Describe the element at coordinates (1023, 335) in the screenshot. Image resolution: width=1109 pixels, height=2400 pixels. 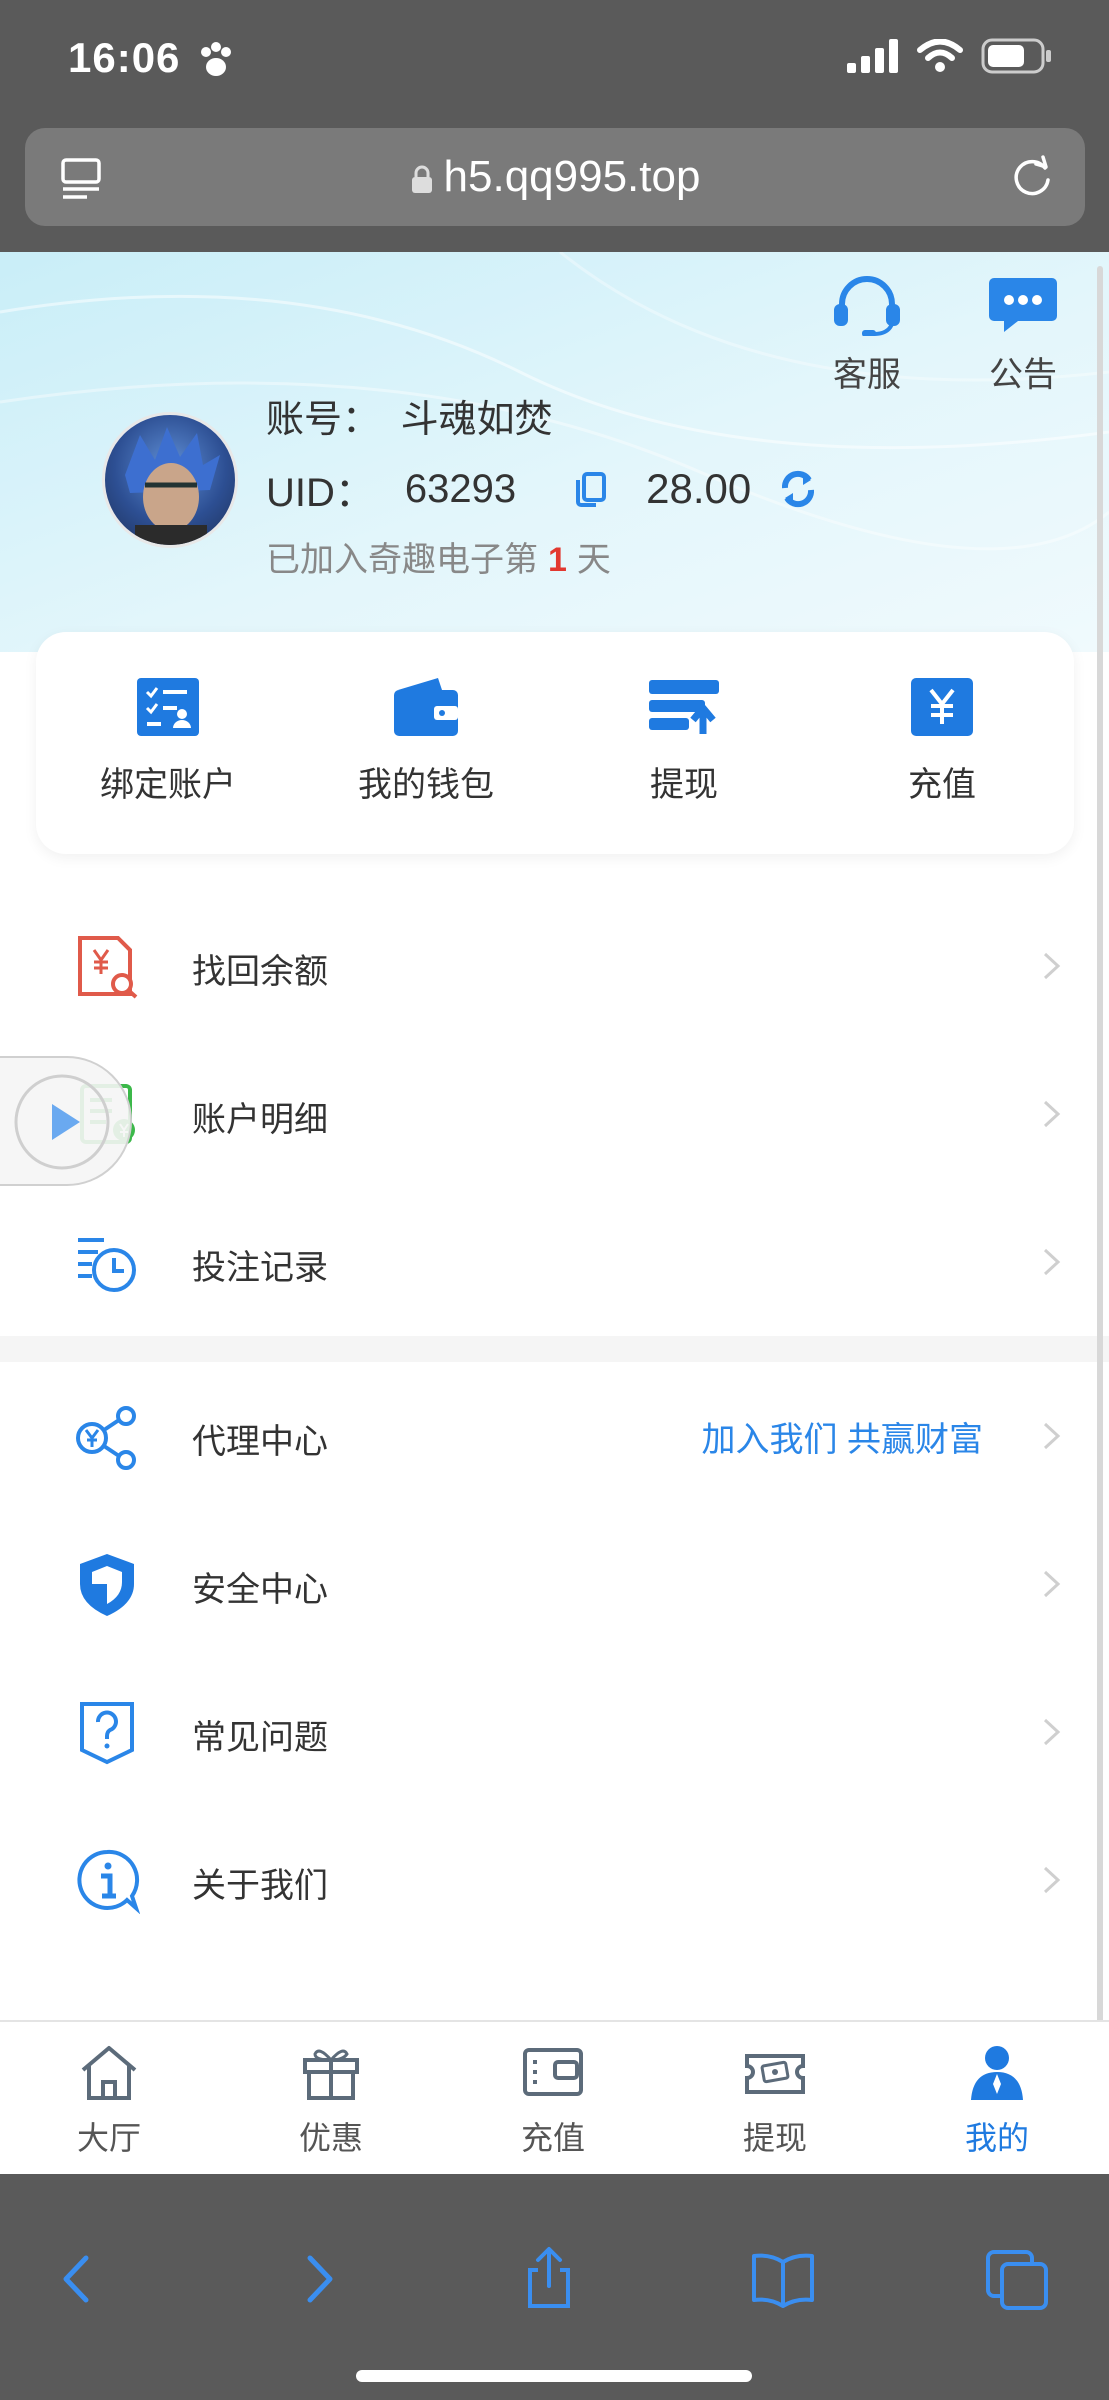
I see `notice-button: 公告` at that location.